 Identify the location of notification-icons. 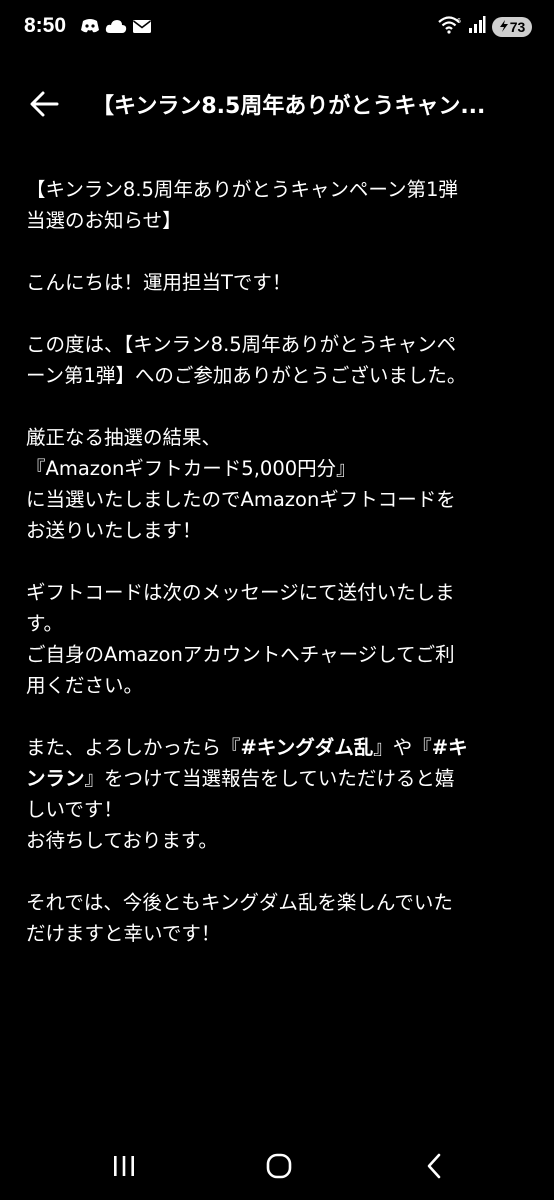
(116, 26).